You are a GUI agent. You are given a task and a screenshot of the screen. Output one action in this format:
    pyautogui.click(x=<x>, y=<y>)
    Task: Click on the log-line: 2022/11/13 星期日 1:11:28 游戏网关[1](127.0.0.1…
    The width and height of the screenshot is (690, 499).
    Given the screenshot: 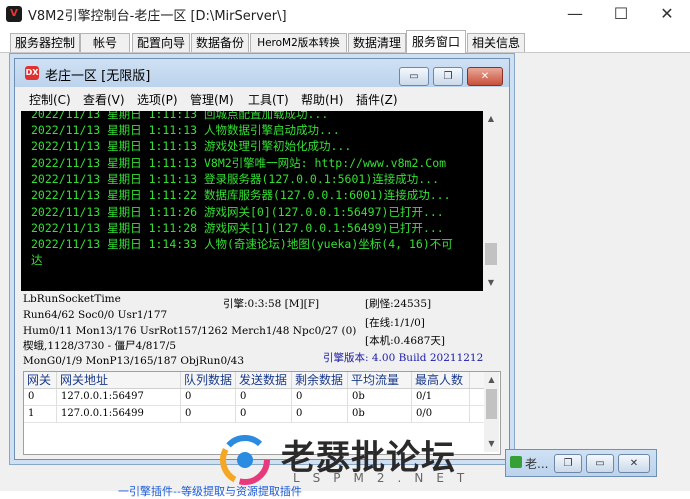 What is the action you would take?
    pyautogui.click(x=237, y=228)
    